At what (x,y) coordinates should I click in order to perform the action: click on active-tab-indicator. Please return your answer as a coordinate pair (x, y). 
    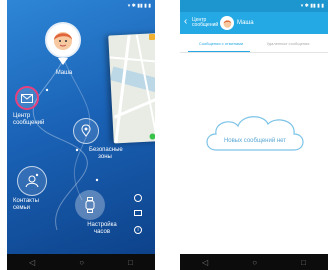
    Looking at the image, I should click on (219, 51).